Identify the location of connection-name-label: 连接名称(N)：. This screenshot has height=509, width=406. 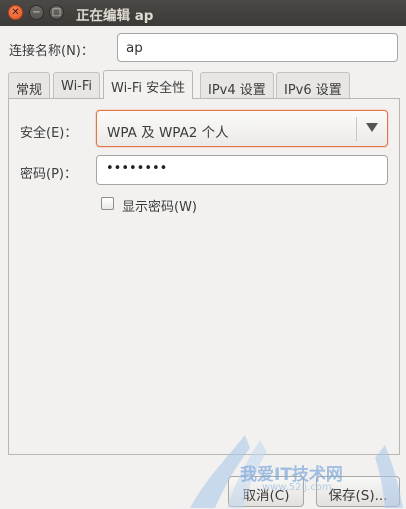
(51, 51).